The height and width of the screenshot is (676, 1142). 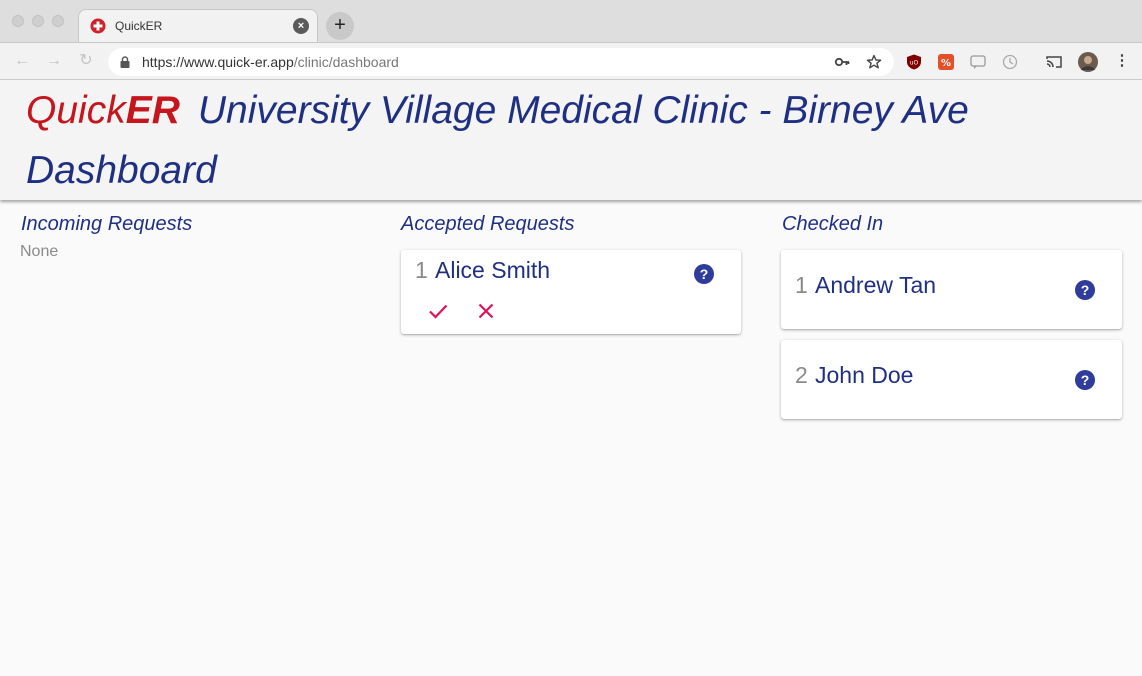 What do you see at coordinates (1088, 62) in the screenshot?
I see `profile-avatar` at bounding box center [1088, 62].